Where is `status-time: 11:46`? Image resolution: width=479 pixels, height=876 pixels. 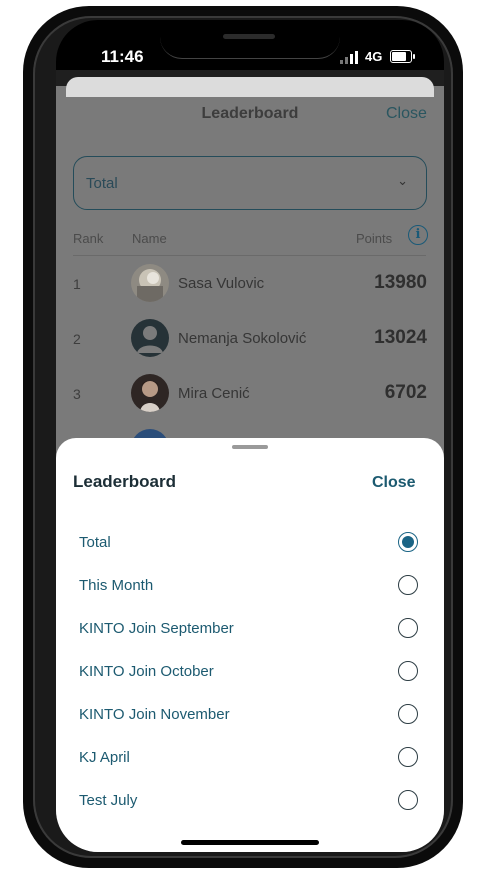 status-time: 11:46 is located at coordinates (122, 56).